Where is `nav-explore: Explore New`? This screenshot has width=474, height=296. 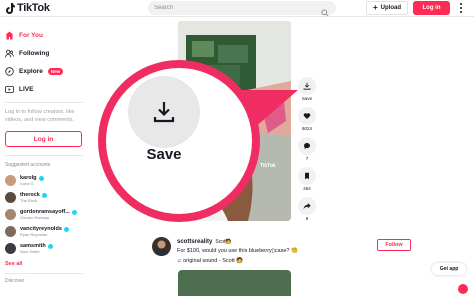 nav-explore: Explore New is located at coordinates (51, 71).